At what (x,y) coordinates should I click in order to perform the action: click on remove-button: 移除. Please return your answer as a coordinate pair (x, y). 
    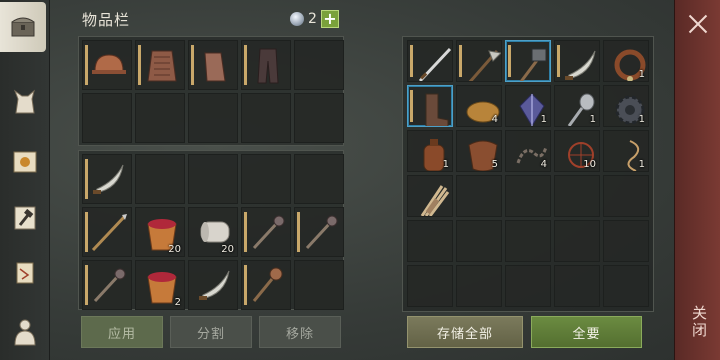
    Looking at the image, I should click on (300, 332).